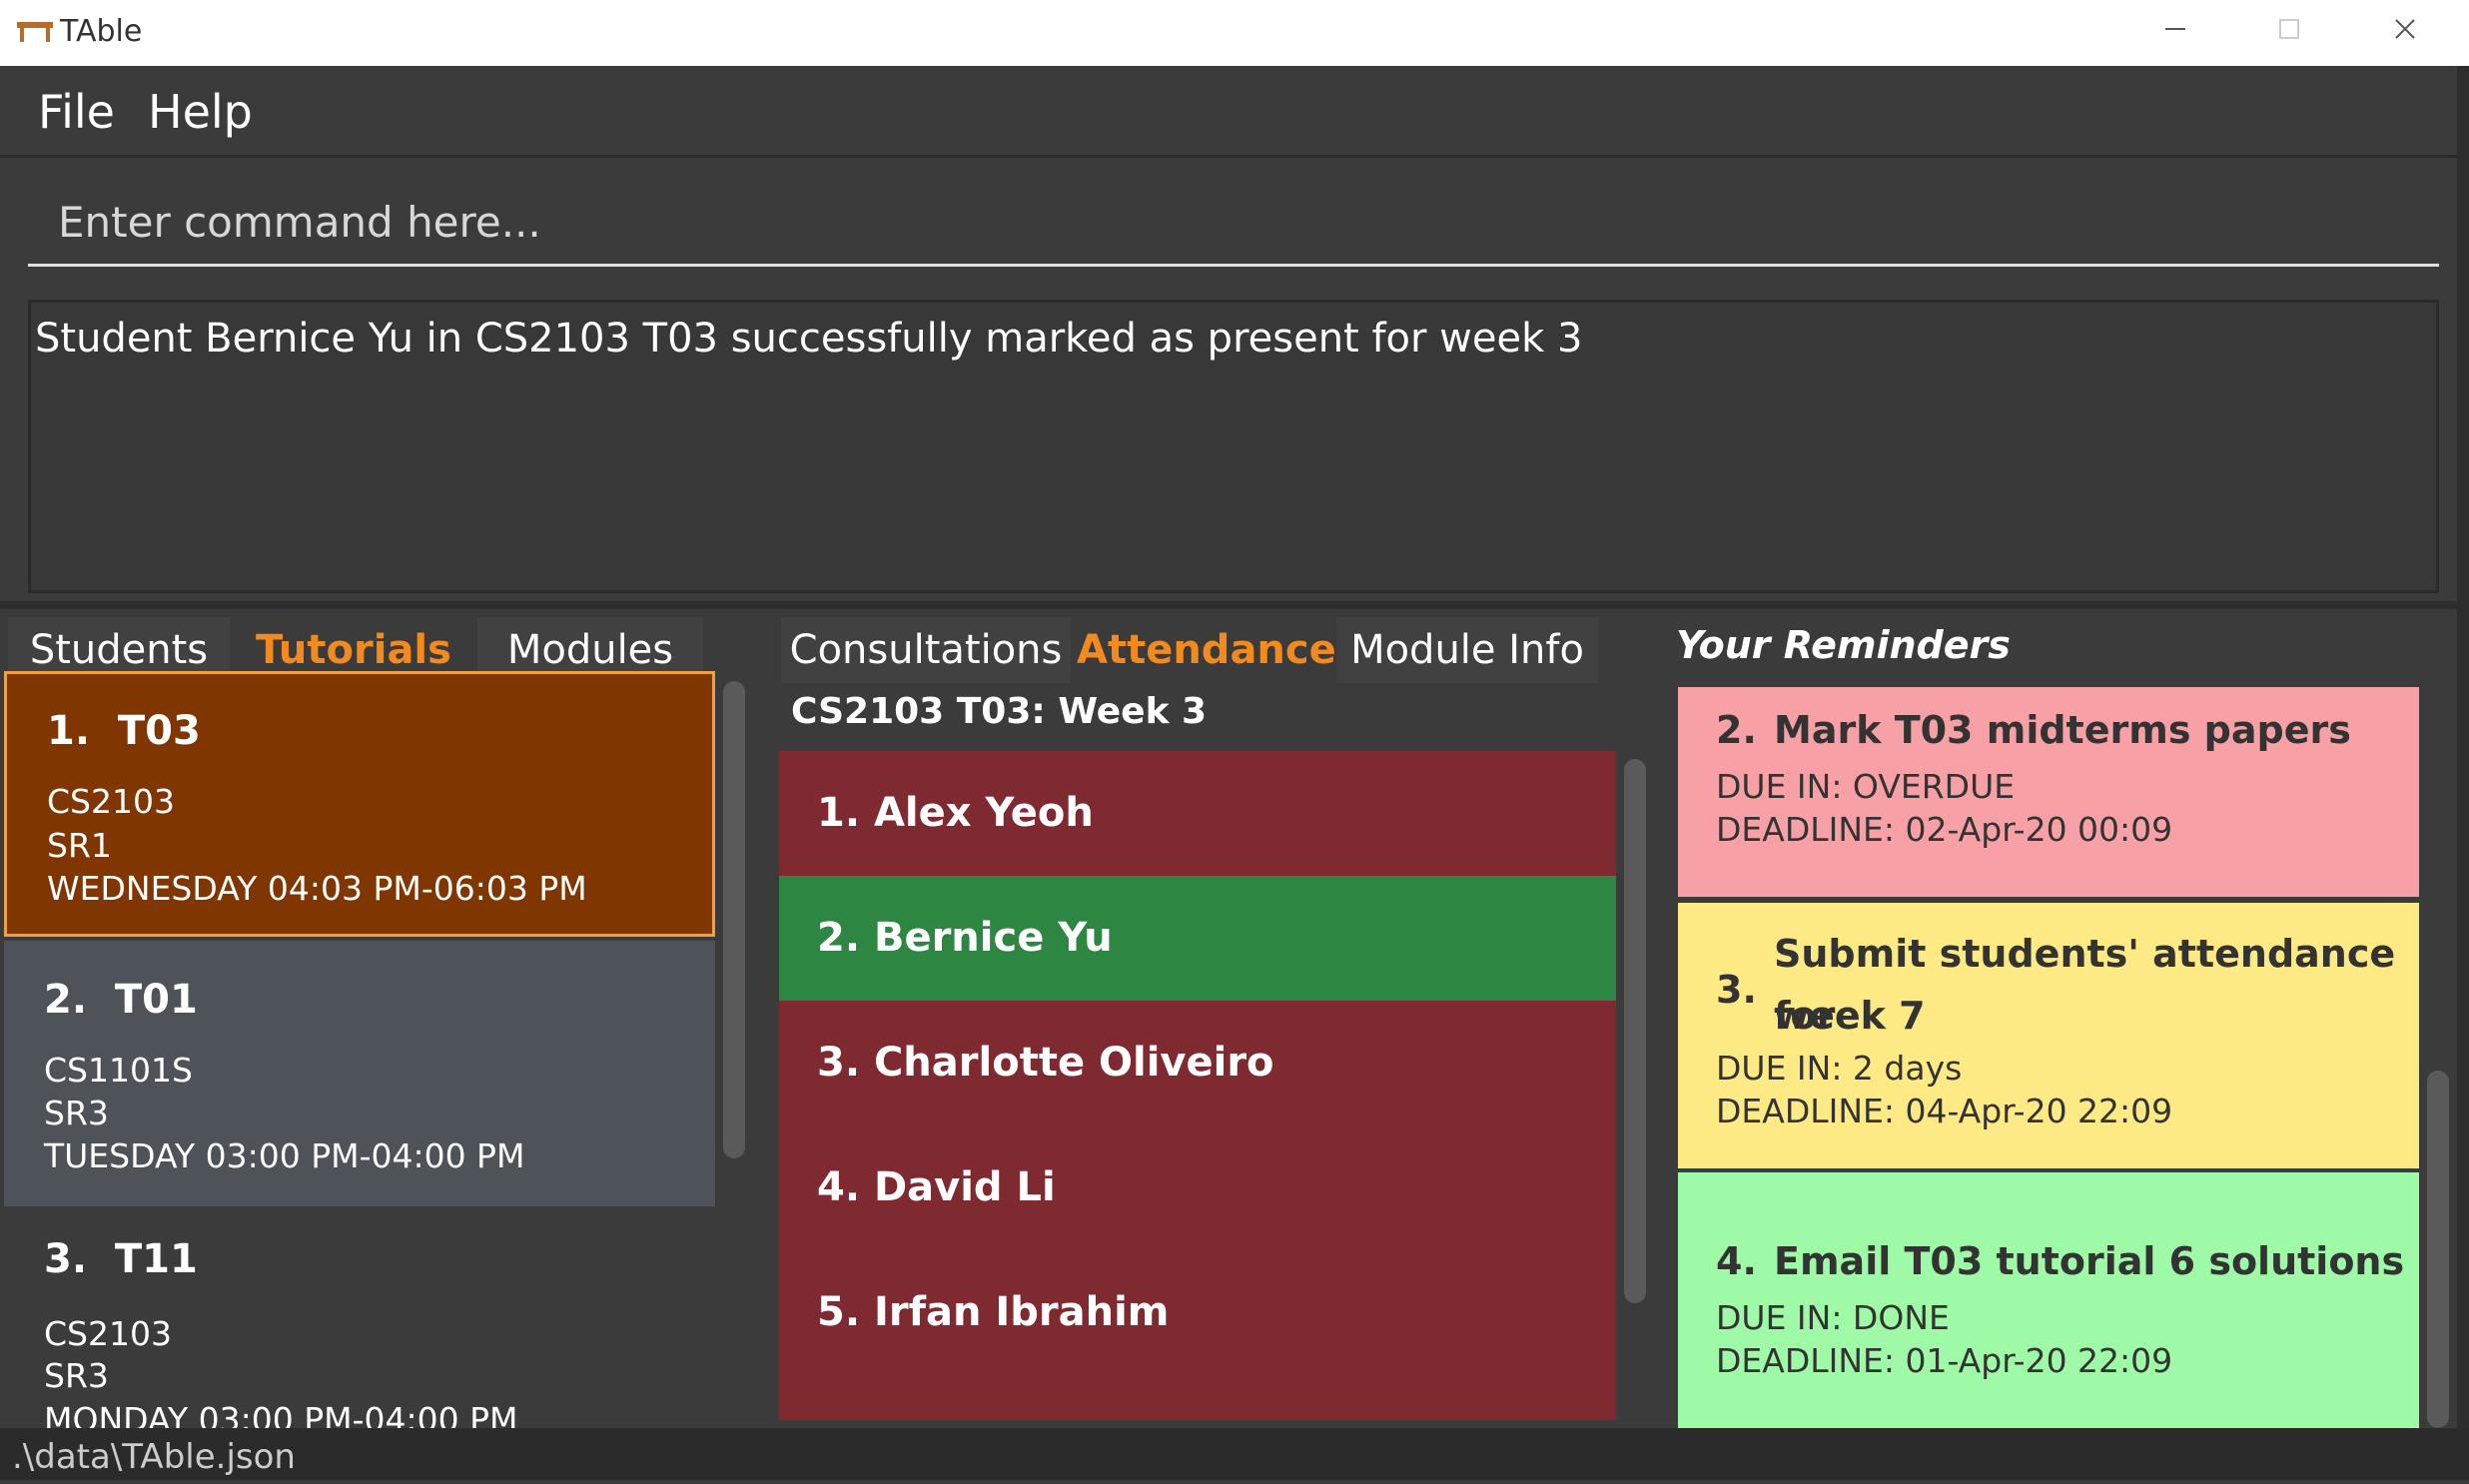  What do you see at coordinates (1736, 1261) in the screenshot?
I see `reminder-index: 4.` at bounding box center [1736, 1261].